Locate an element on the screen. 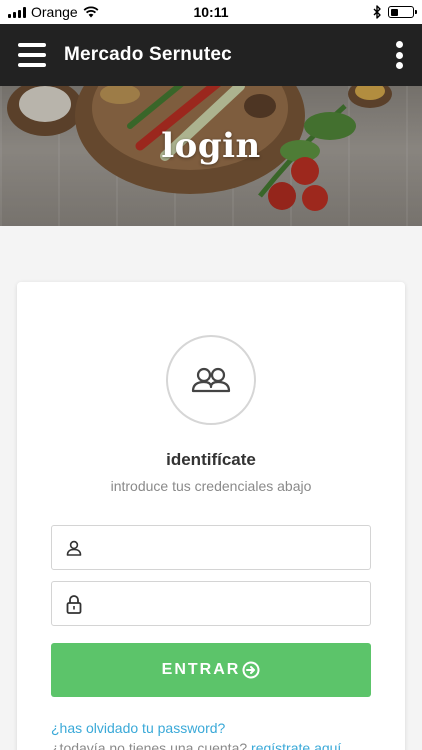 This screenshot has width=422, height=750. password-field is located at coordinates (211, 603).